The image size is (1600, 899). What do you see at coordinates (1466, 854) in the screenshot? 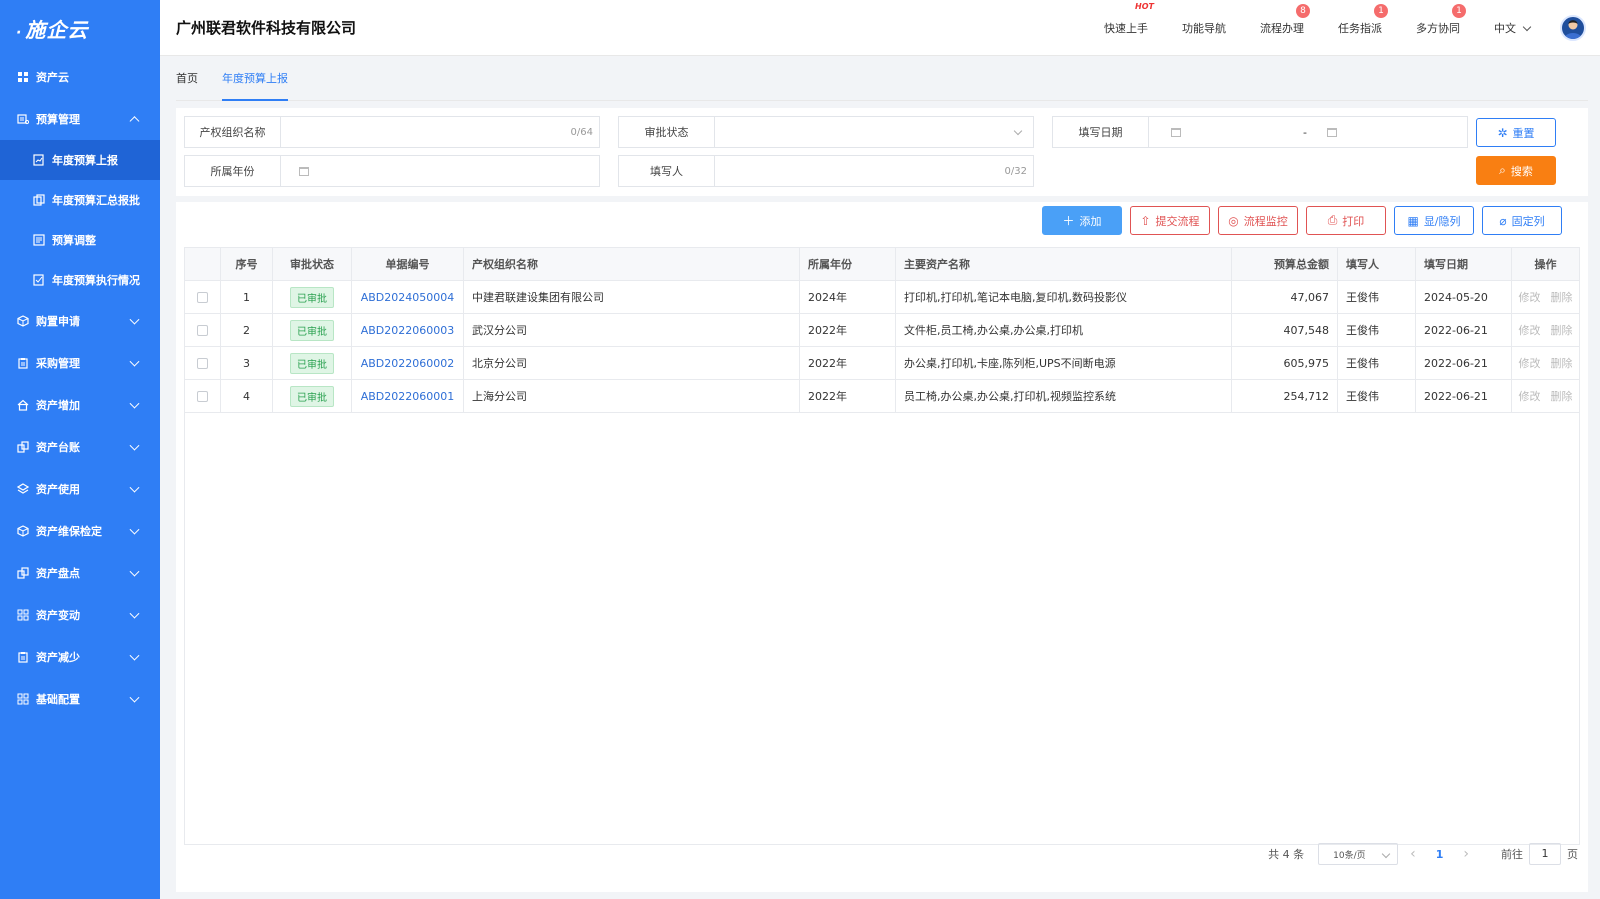
I see `next-page-button: ›` at bounding box center [1466, 854].